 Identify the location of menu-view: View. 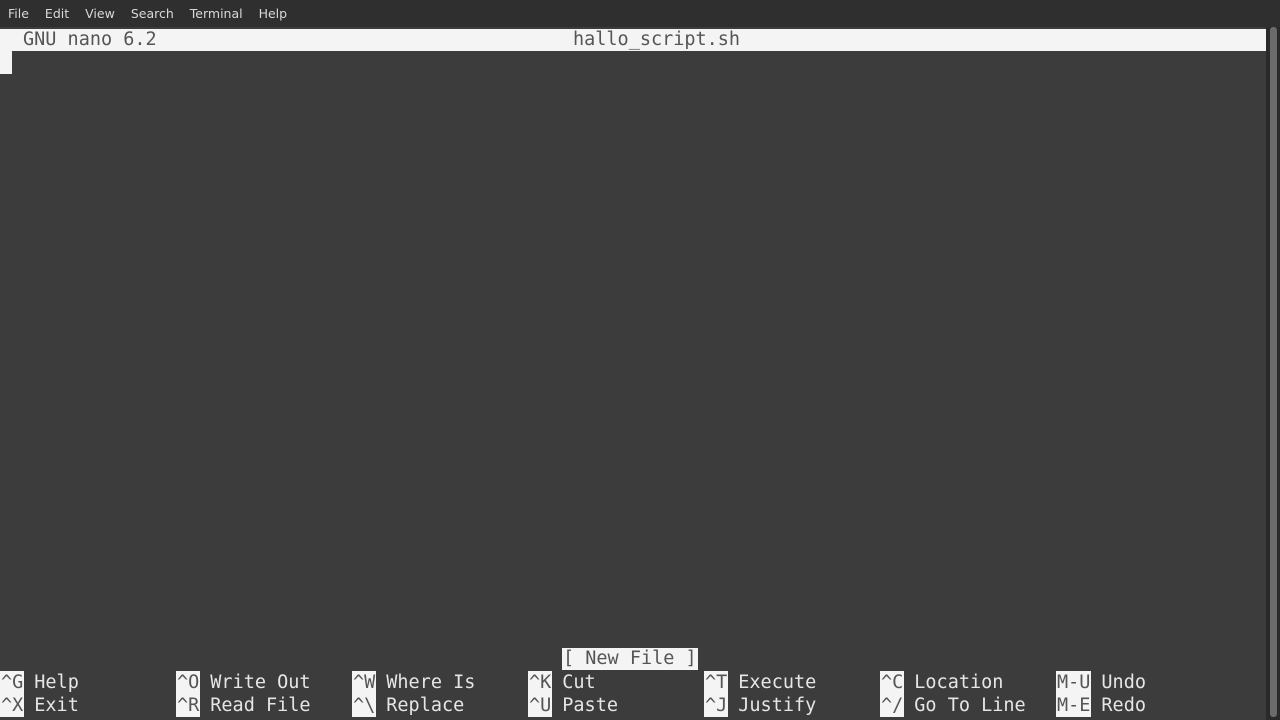
(100, 13).